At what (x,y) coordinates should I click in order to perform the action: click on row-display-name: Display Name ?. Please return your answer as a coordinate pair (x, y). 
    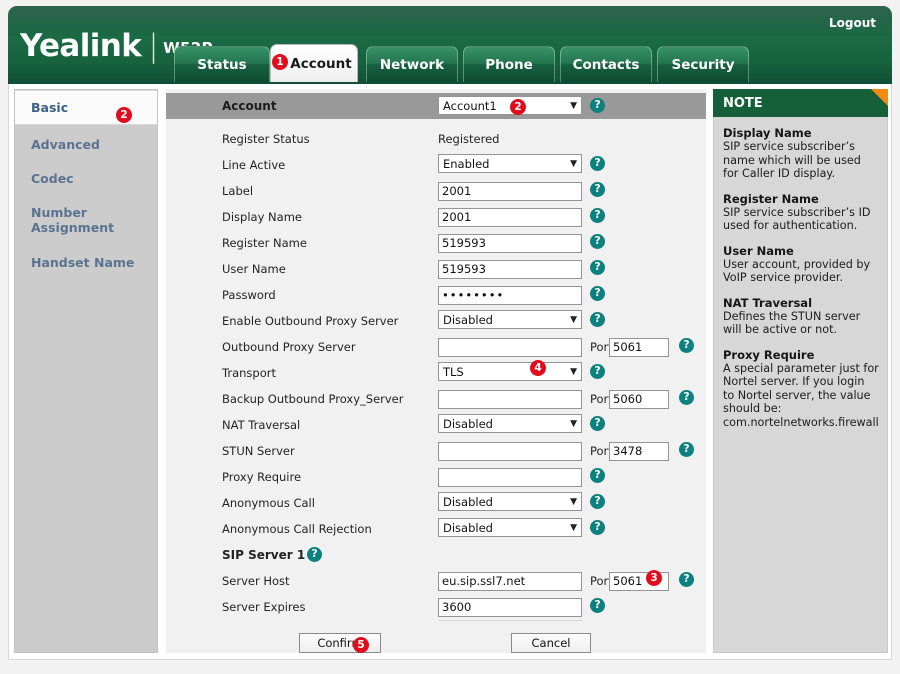
    Looking at the image, I should click on (436, 217).